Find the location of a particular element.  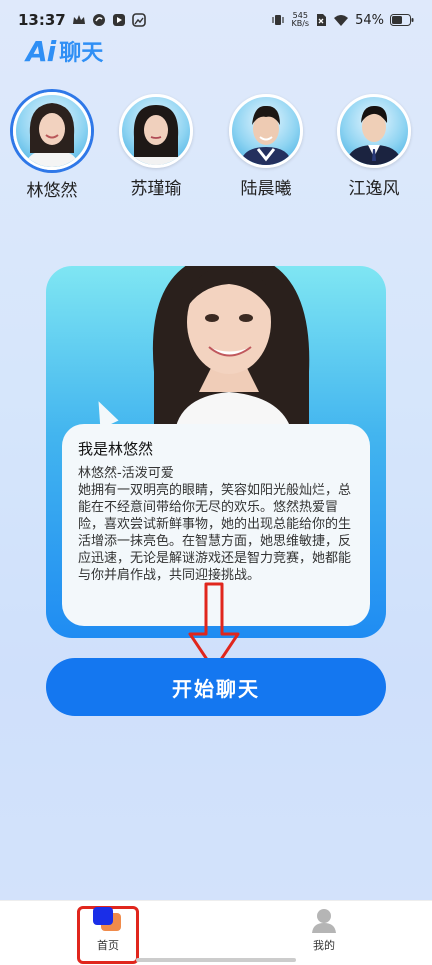

character-list: 林悠然 苏瑾瑜 陆晨曦 江逸风 is located at coordinates (216, 145).